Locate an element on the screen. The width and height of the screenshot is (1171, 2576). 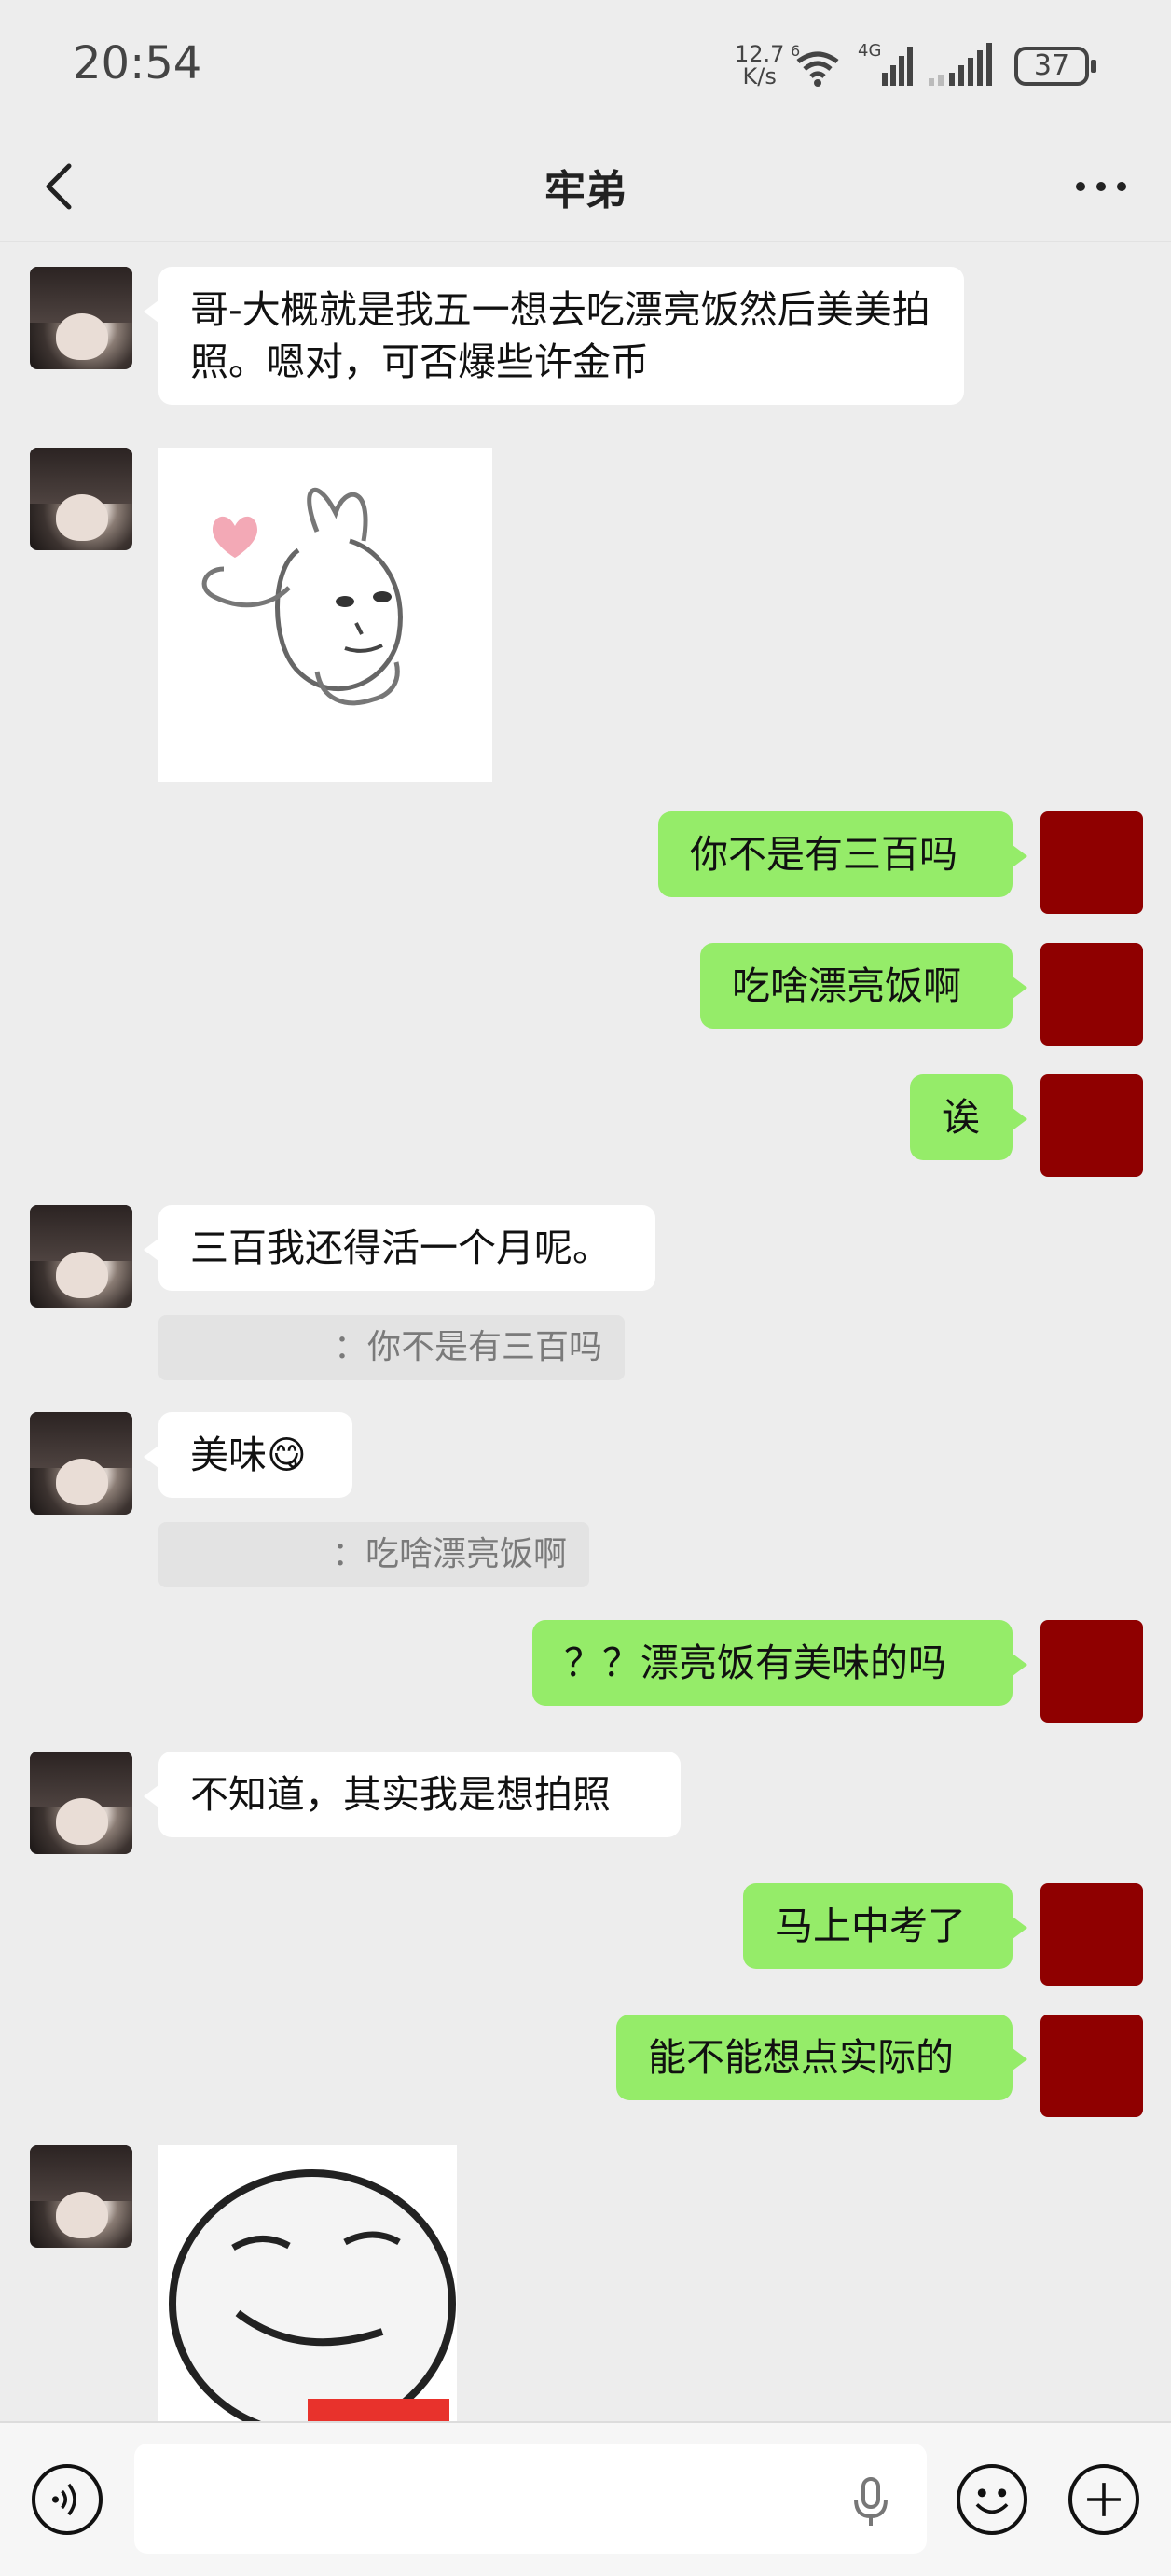
message-bubble-incoming: 不知道，其实我是想拍照 is located at coordinates (412, 1794).